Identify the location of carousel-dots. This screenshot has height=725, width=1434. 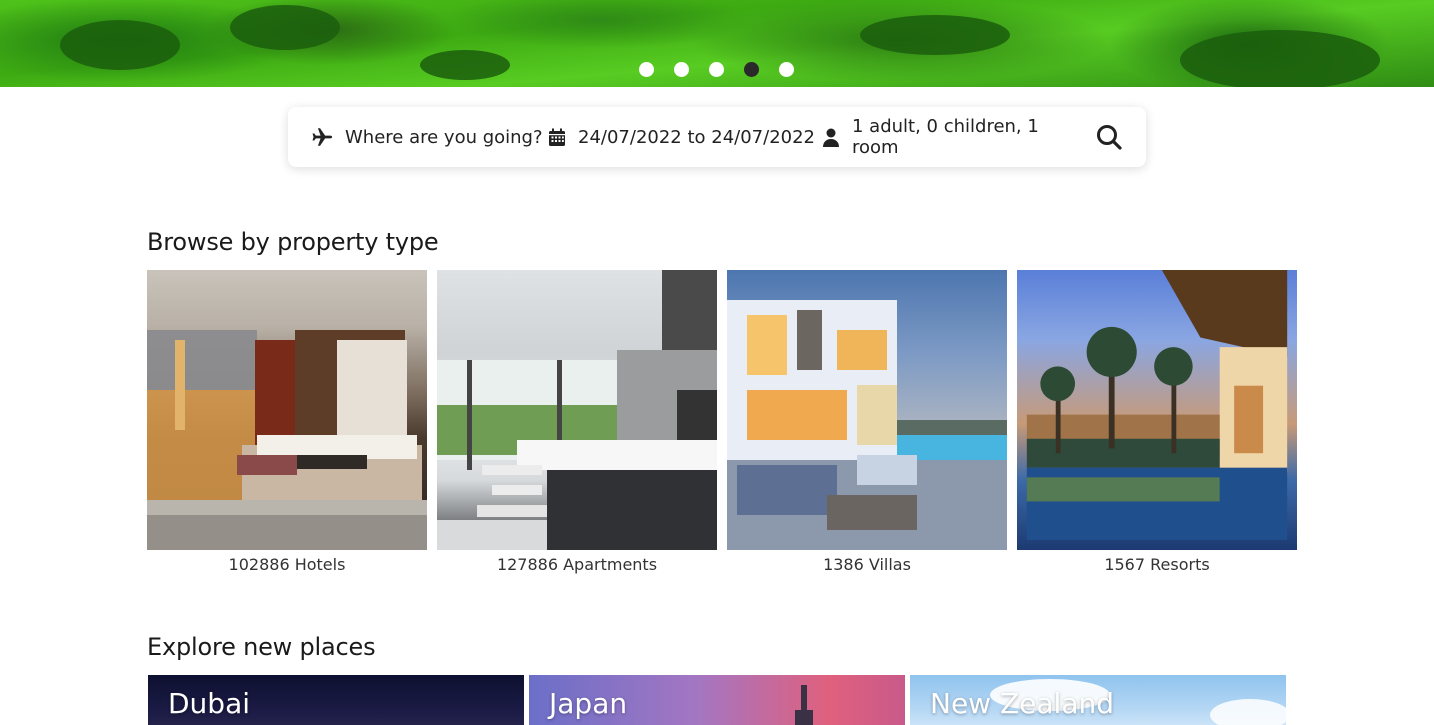
(716, 69).